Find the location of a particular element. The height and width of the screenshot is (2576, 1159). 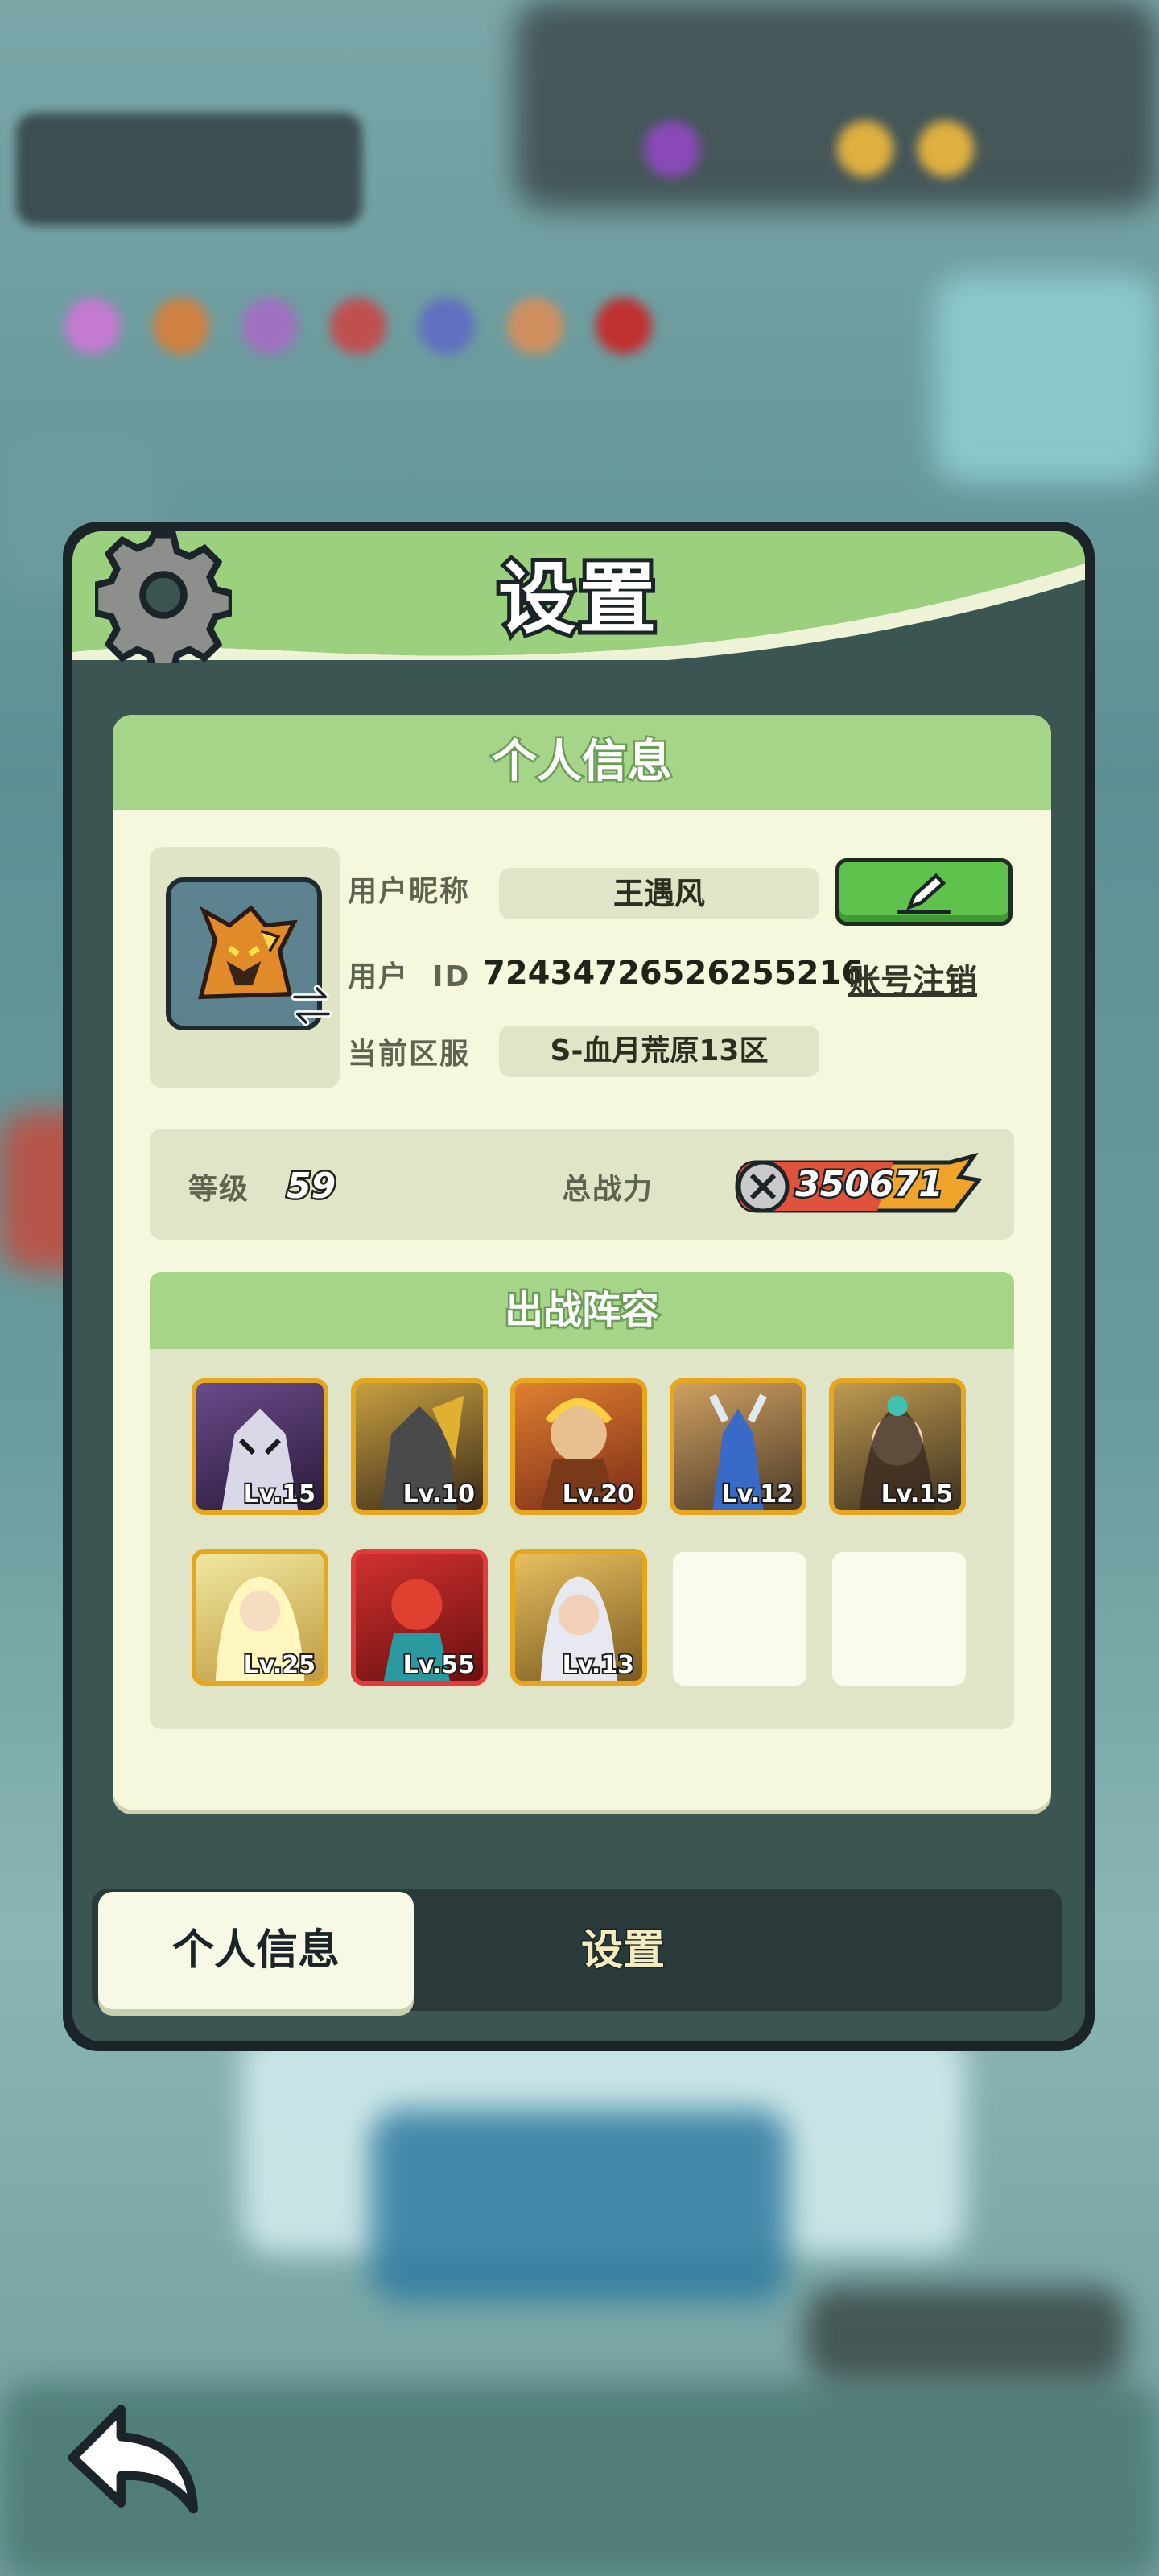

hero-slot-2: Lv.10 is located at coordinates (420, 1446).